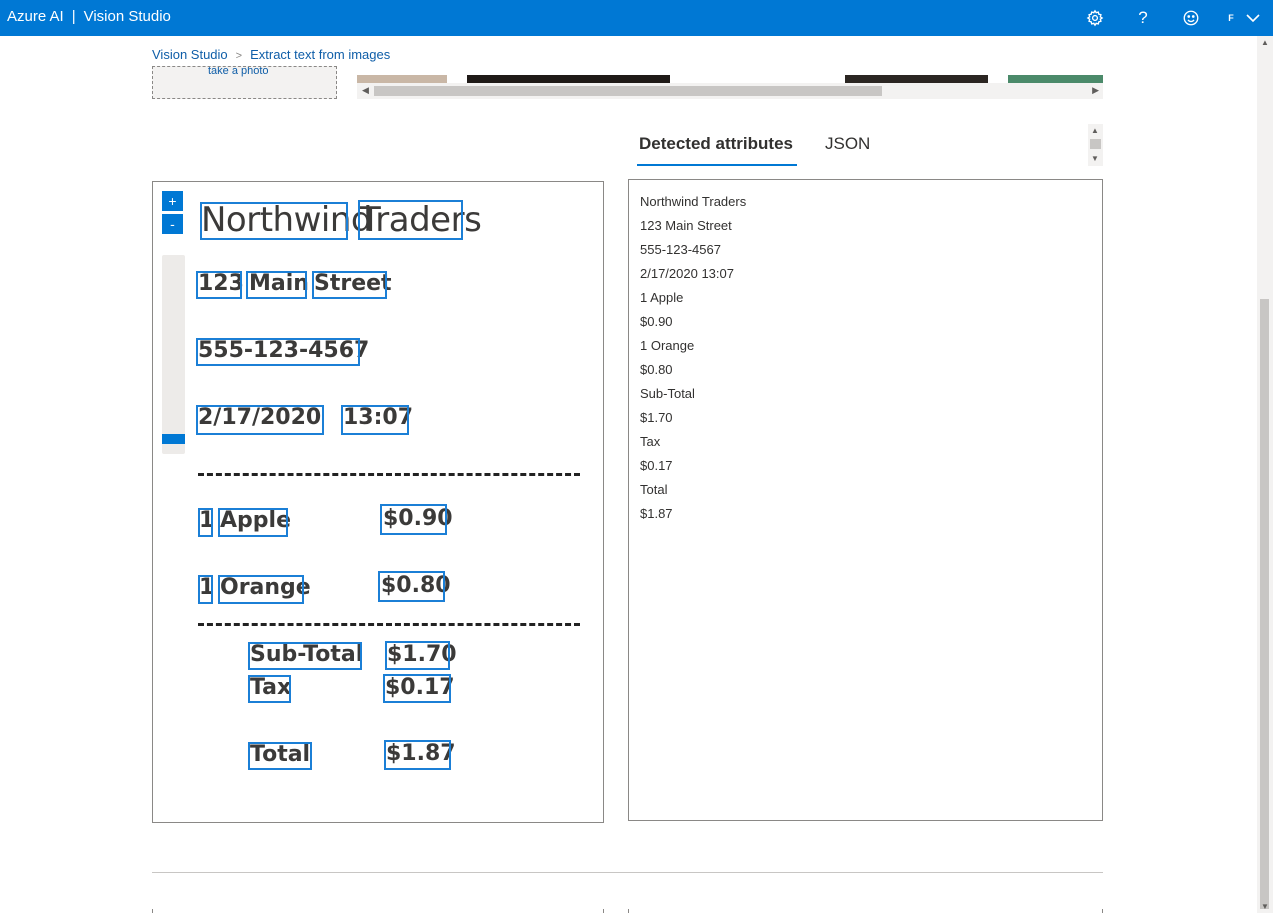 This screenshot has width=1273, height=913. Describe the element at coordinates (656, 513) in the screenshot. I see `detected-line: $1.87` at that location.